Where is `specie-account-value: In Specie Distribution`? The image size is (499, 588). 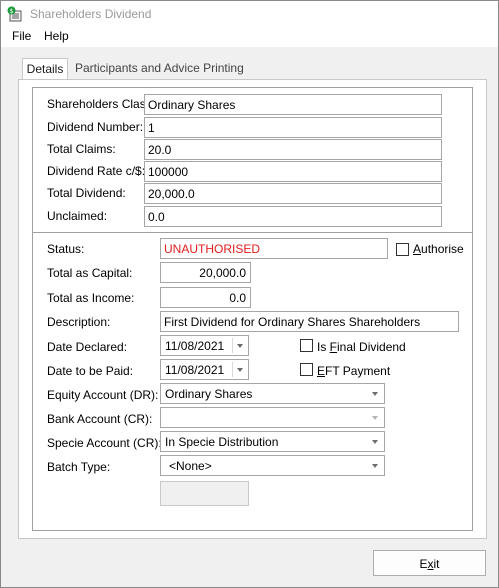 specie-account-value: In Specie Distribution is located at coordinates (222, 442).